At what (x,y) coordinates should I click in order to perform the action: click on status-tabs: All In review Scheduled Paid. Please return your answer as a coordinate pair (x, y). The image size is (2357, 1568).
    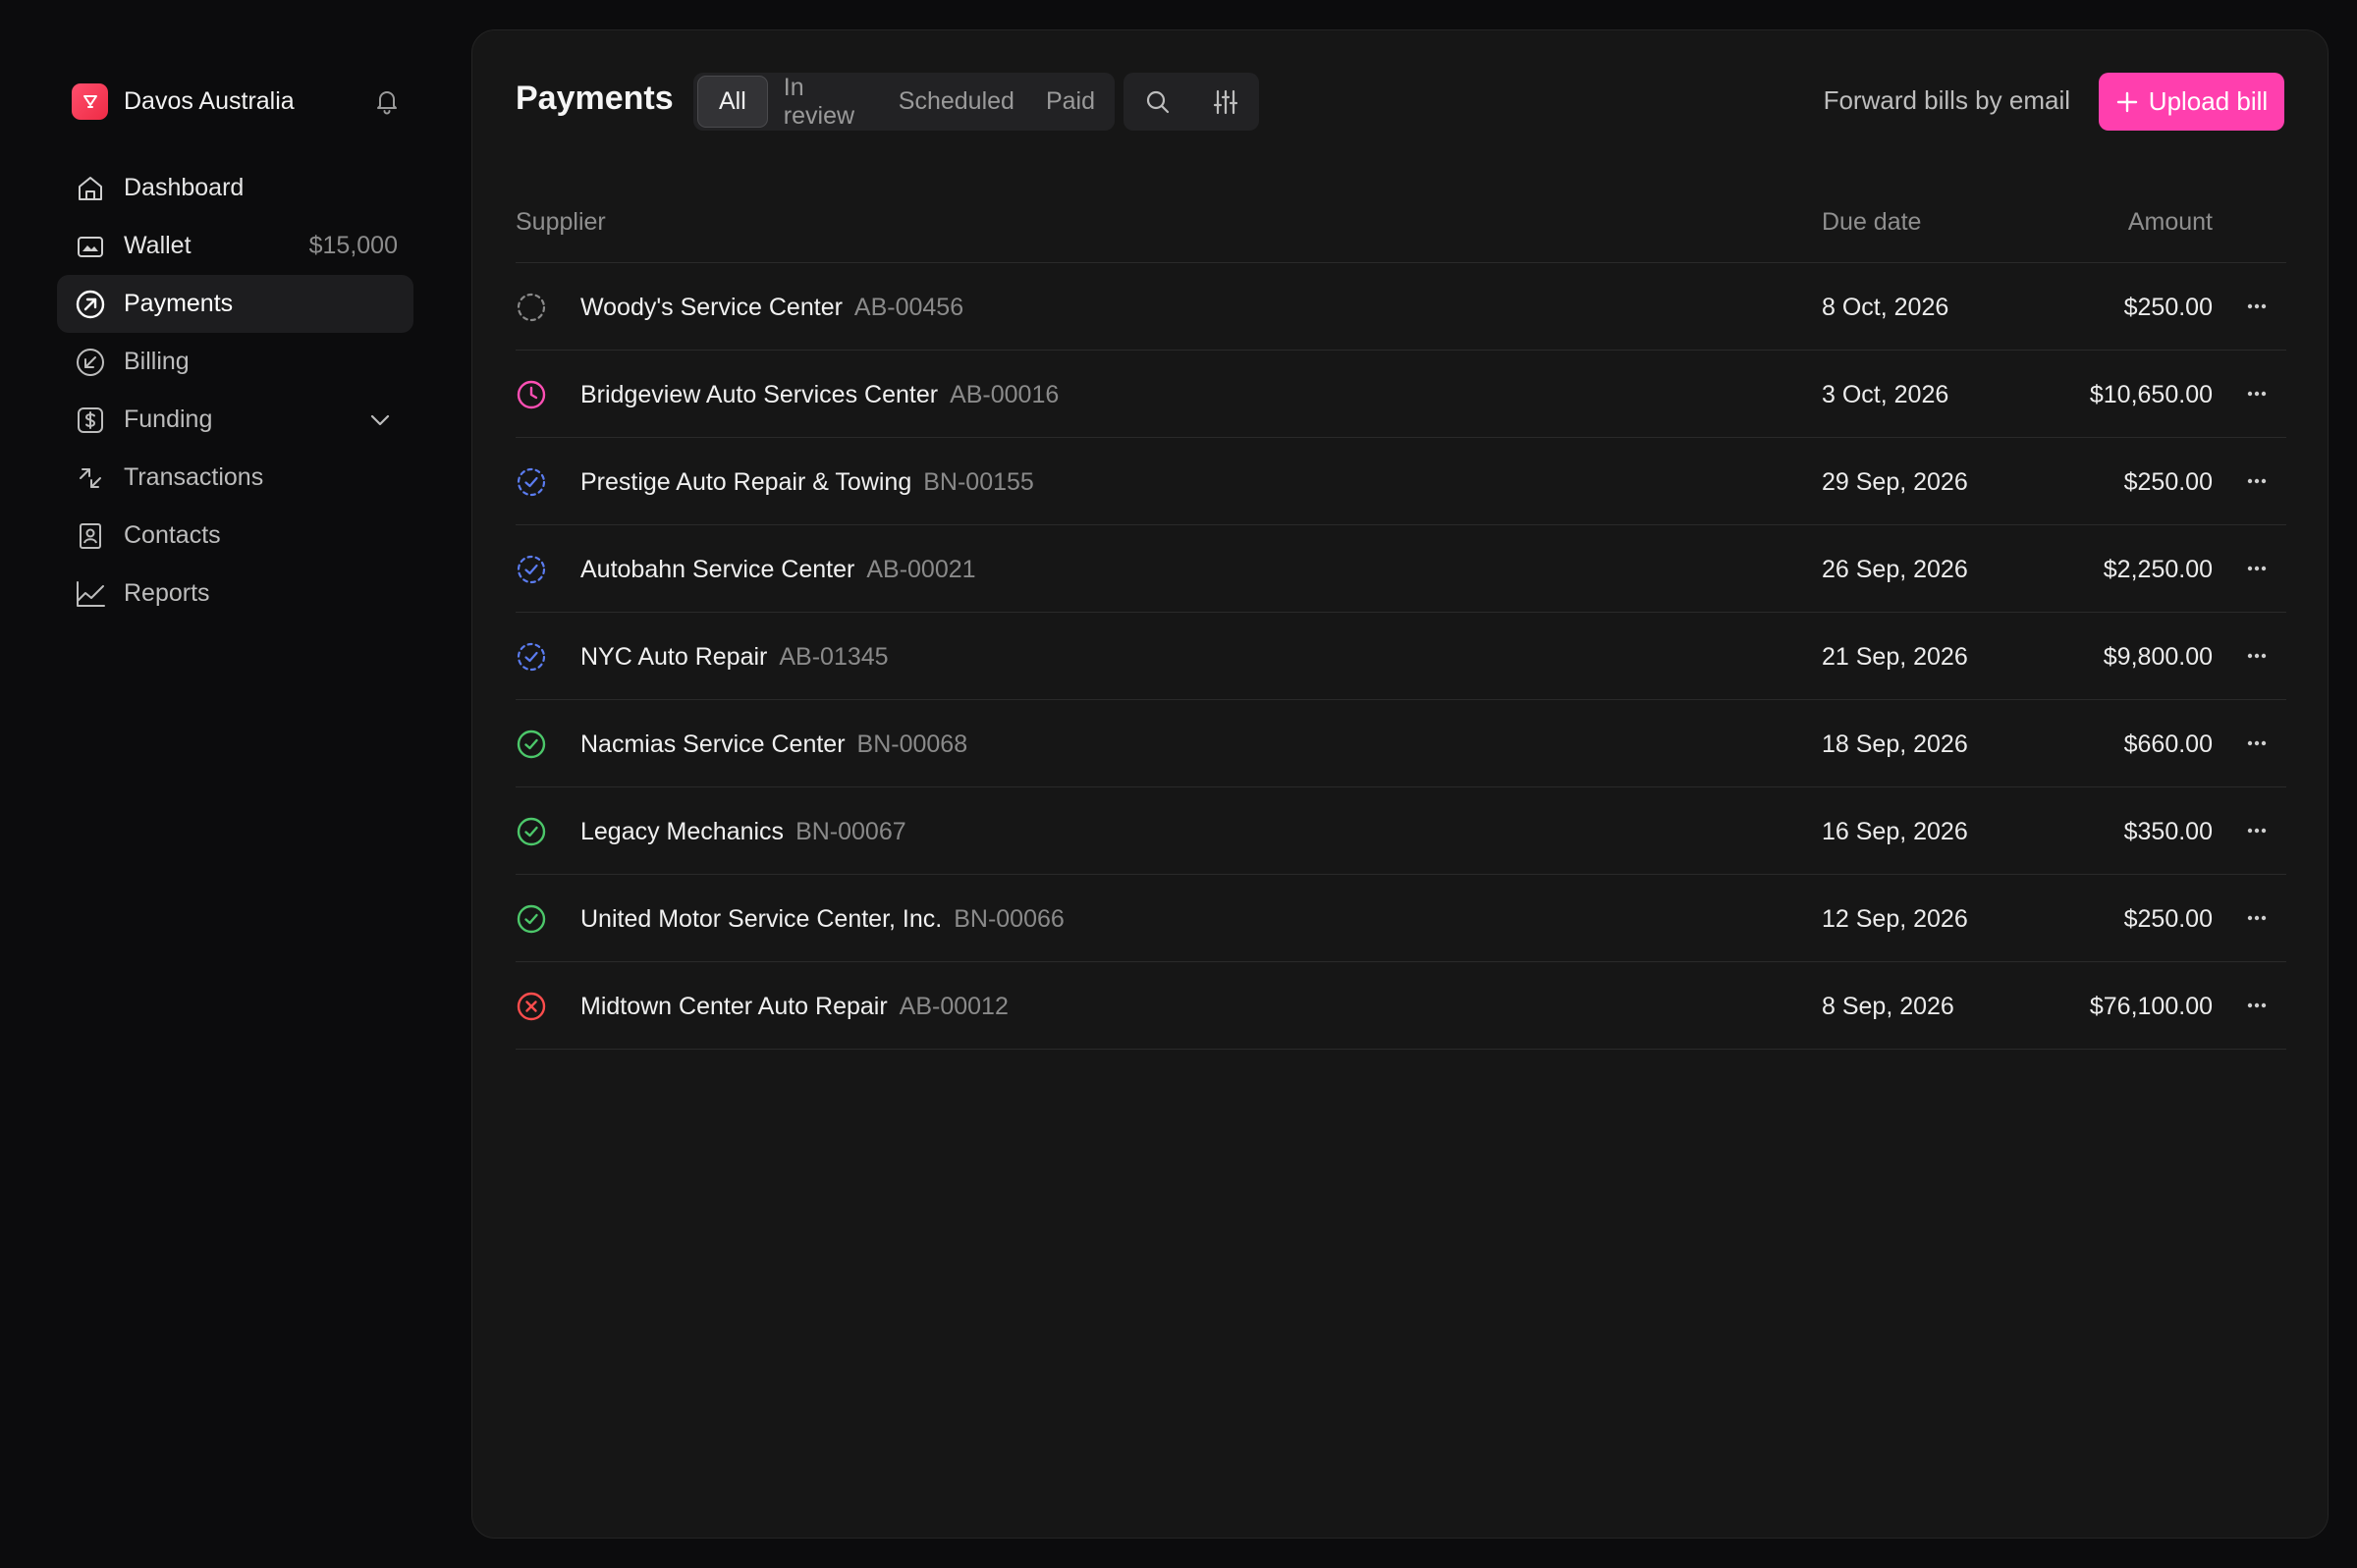
    Looking at the image, I should click on (904, 102).